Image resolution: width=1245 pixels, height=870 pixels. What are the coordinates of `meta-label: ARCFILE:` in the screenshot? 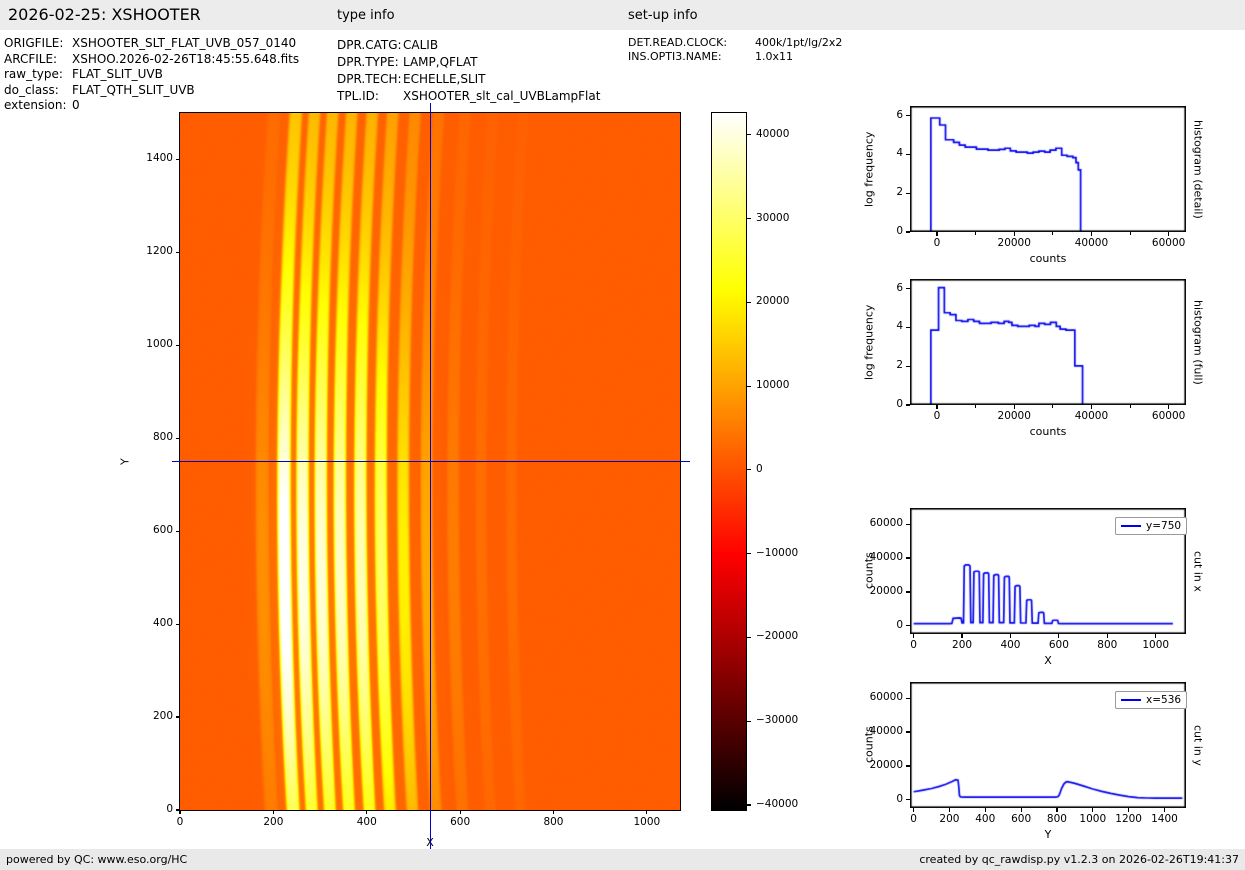 It's located at (31, 58).